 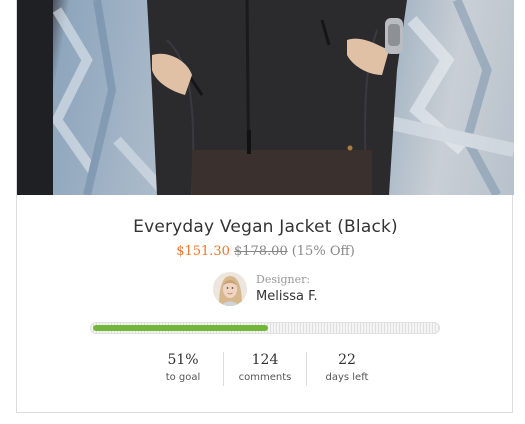 What do you see at coordinates (347, 377) in the screenshot?
I see `stat-days-label: days left` at bounding box center [347, 377].